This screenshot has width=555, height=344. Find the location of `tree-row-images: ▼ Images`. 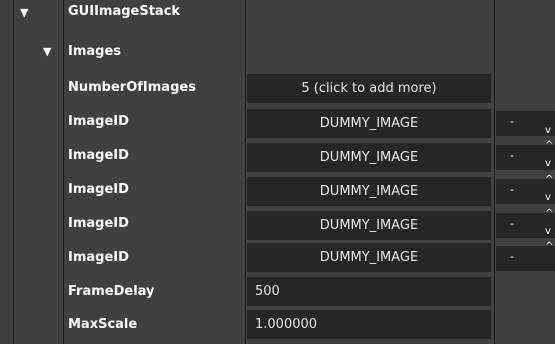

tree-row-images: ▼ Images is located at coordinates (277, 55).